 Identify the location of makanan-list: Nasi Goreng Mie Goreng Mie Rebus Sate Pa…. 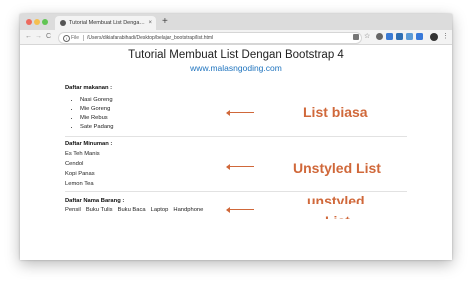
(93, 114).